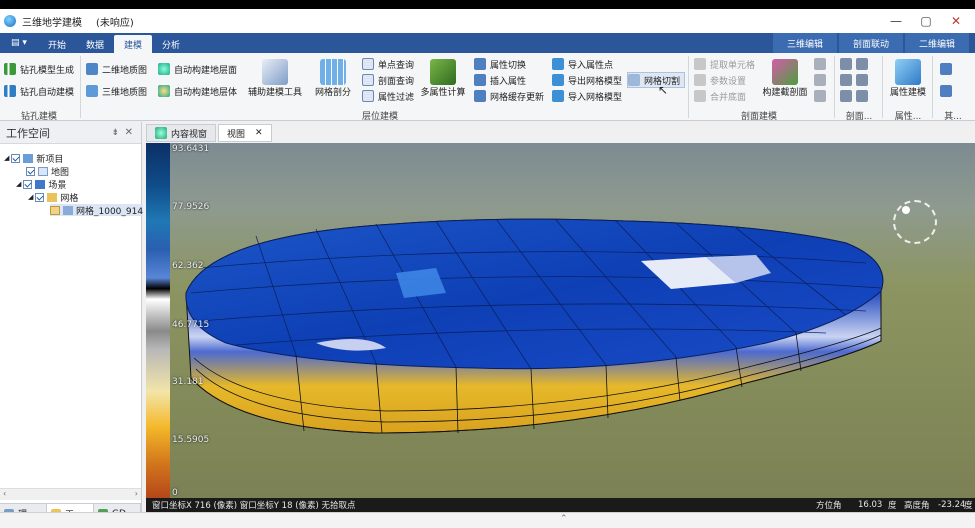 The height and width of the screenshot is (528, 975). I want to click on profile-tool-1-icon, so click(856, 64).